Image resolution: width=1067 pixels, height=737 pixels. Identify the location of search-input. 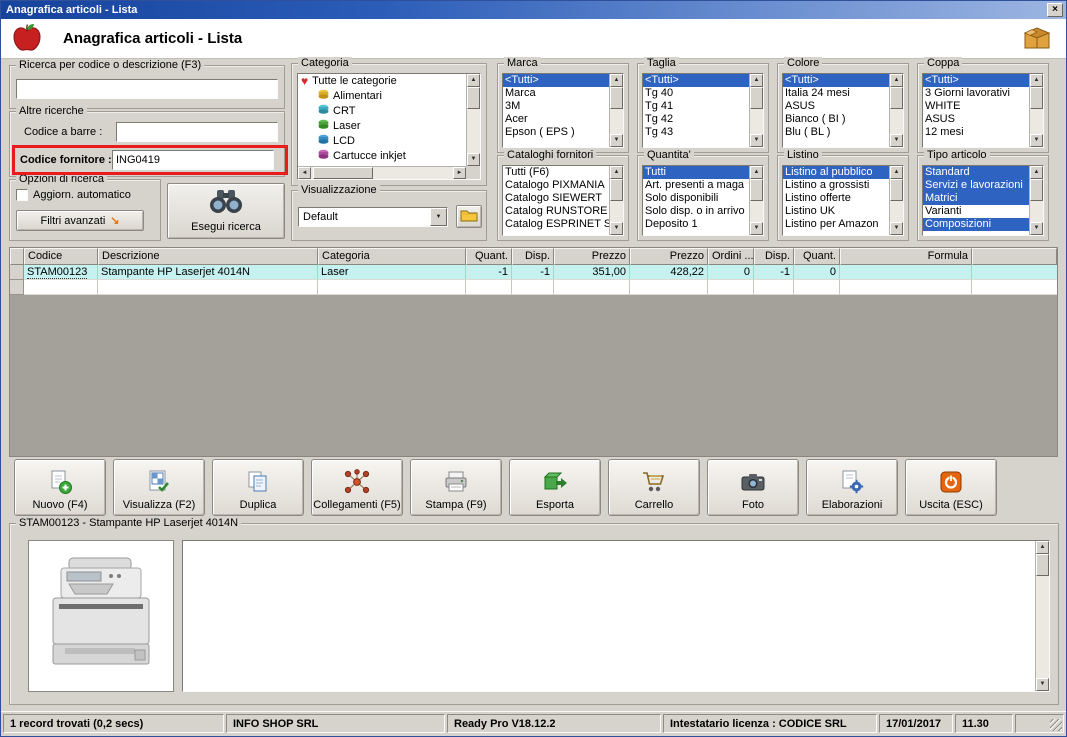
(147, 89).